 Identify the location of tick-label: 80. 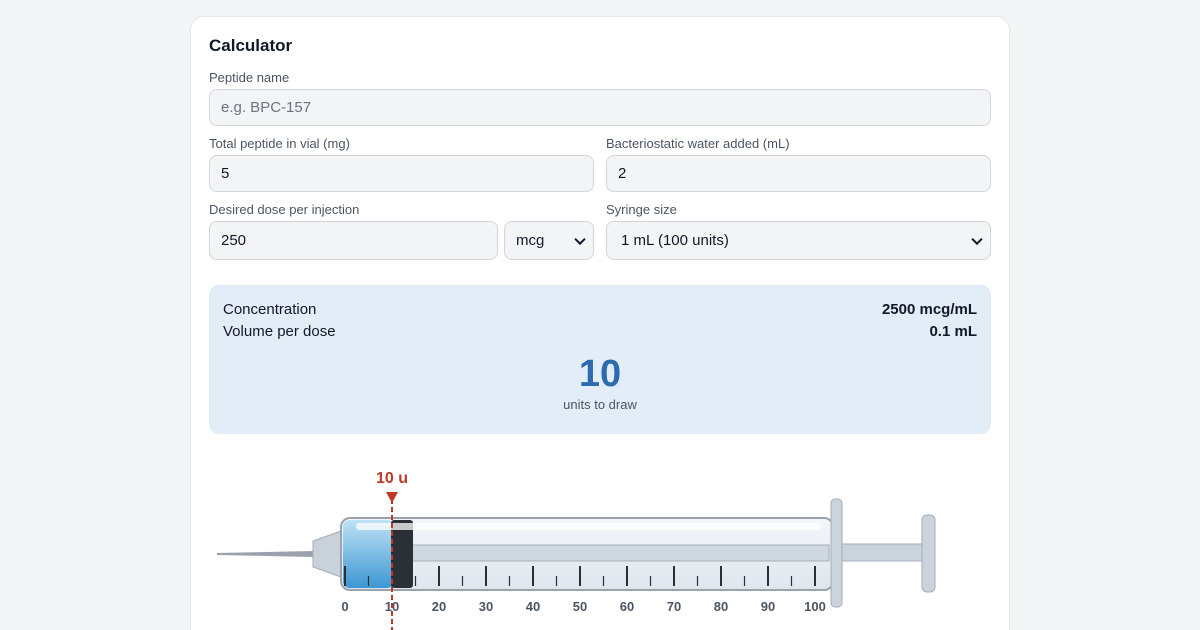
(721, 606).